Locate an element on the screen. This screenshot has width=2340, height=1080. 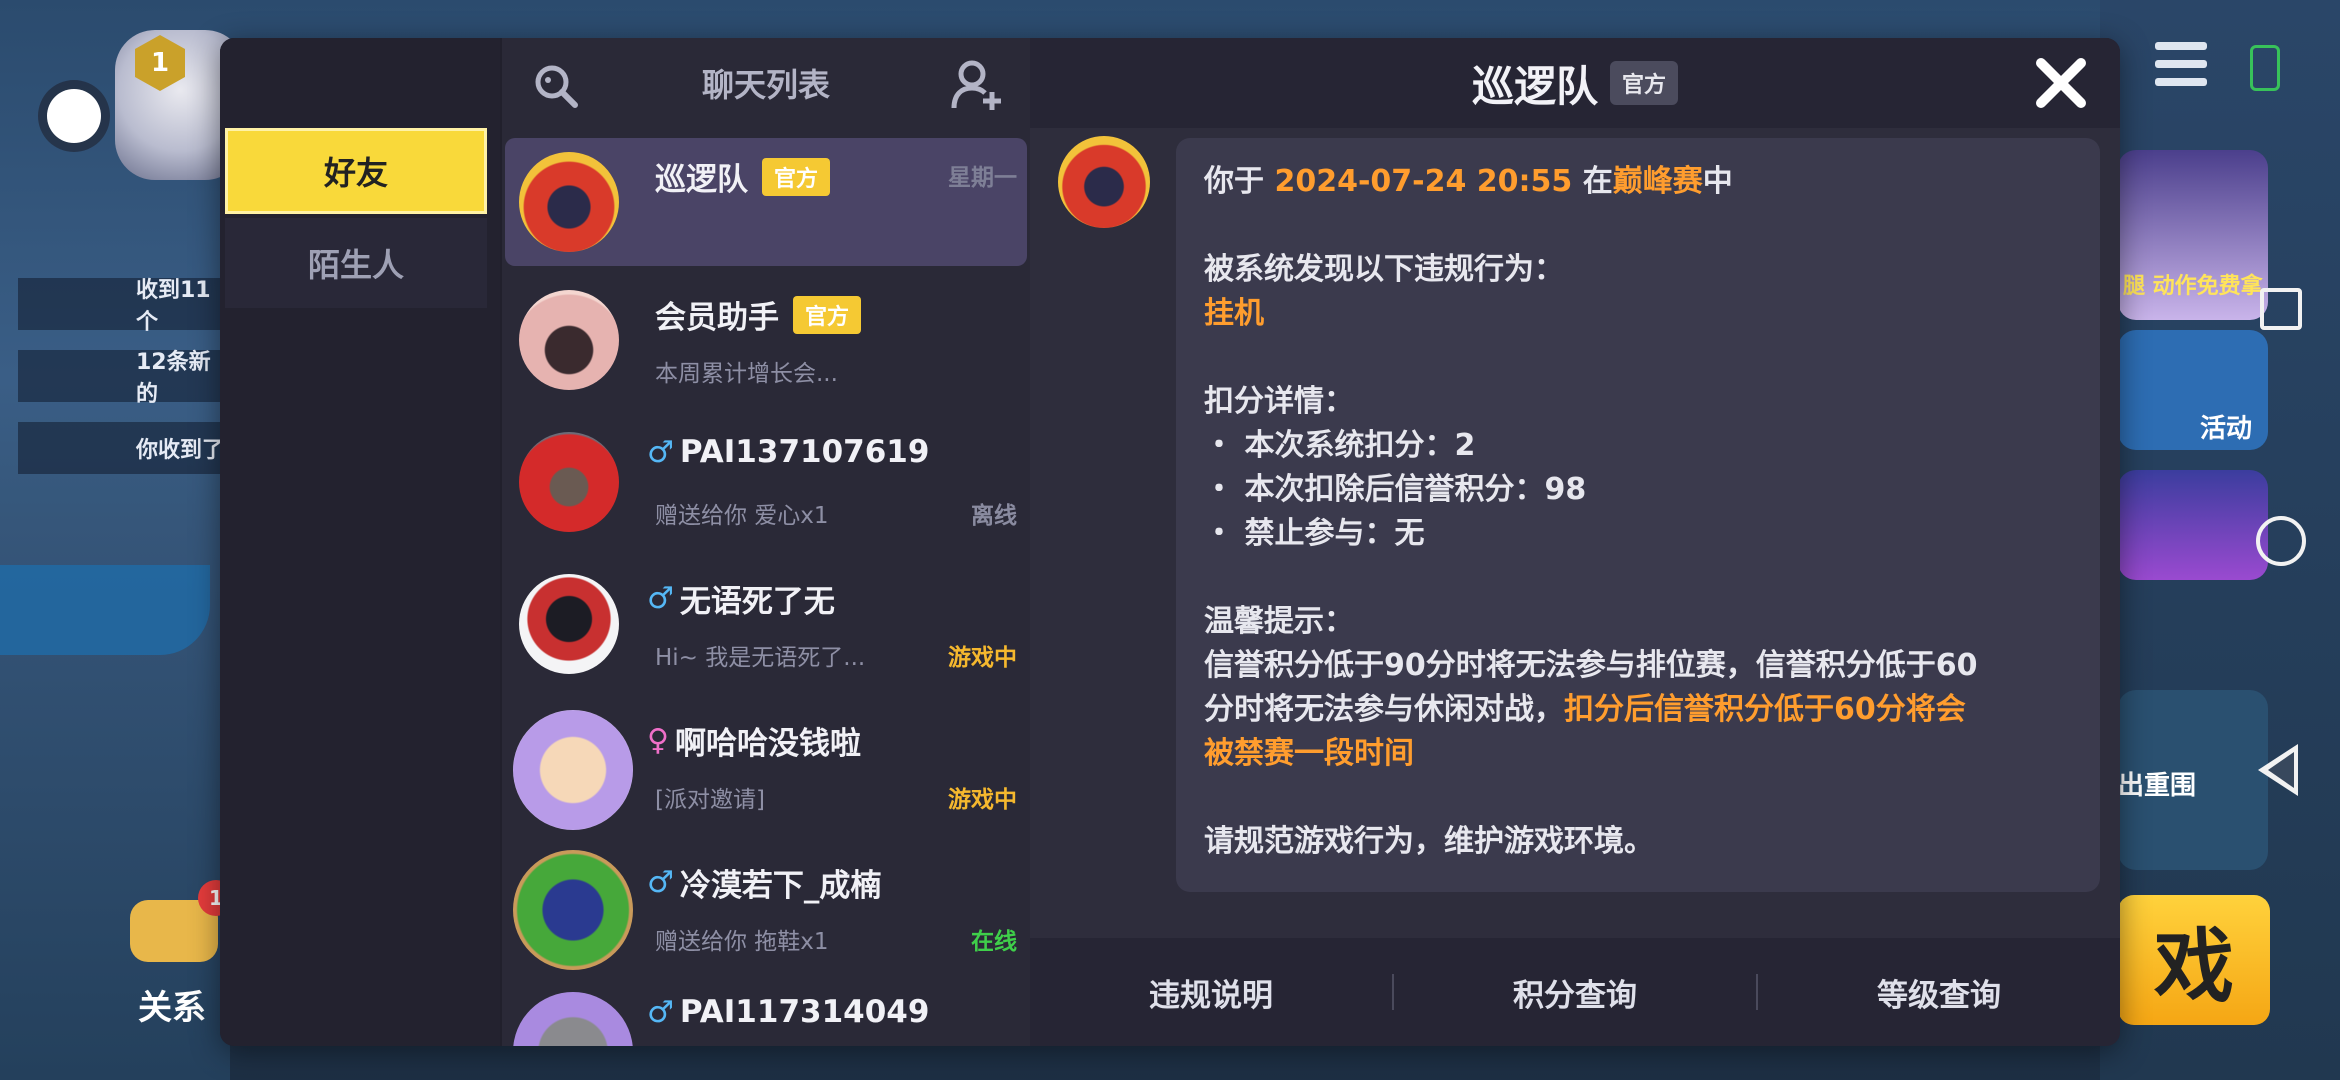
message-header: 巡逻队 官方 is located at coordinates (1575, 83).